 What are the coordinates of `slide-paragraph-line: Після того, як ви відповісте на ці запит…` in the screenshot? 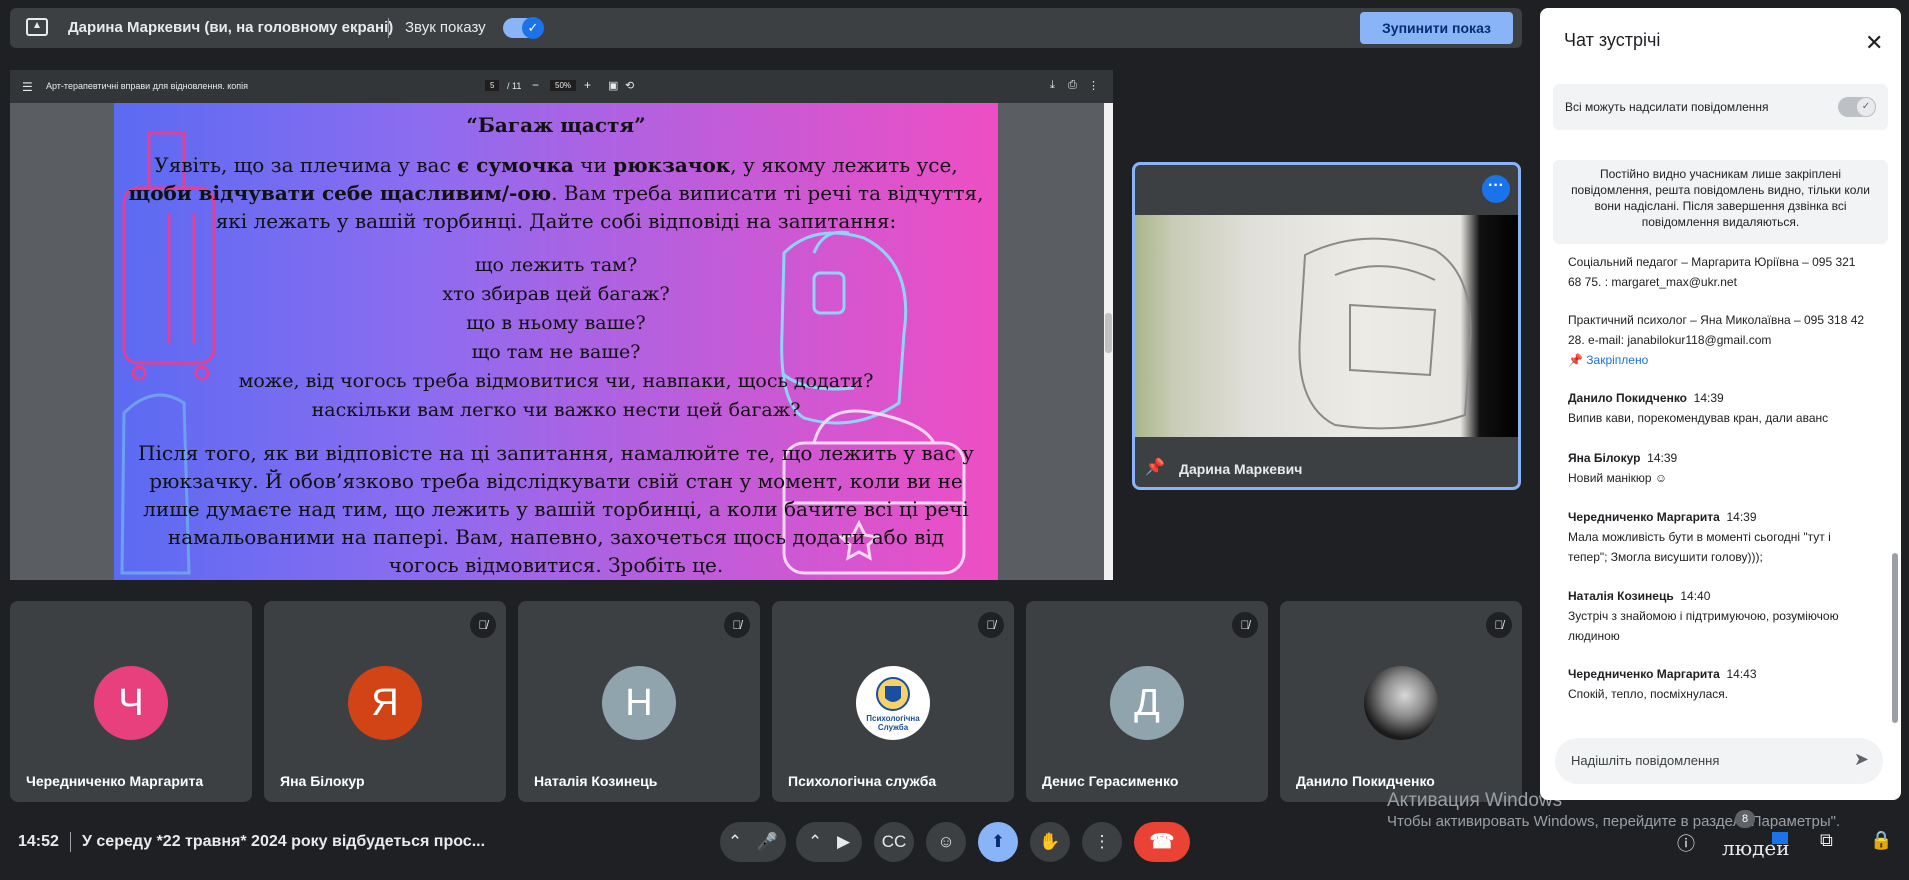 It's located at (556, 453).